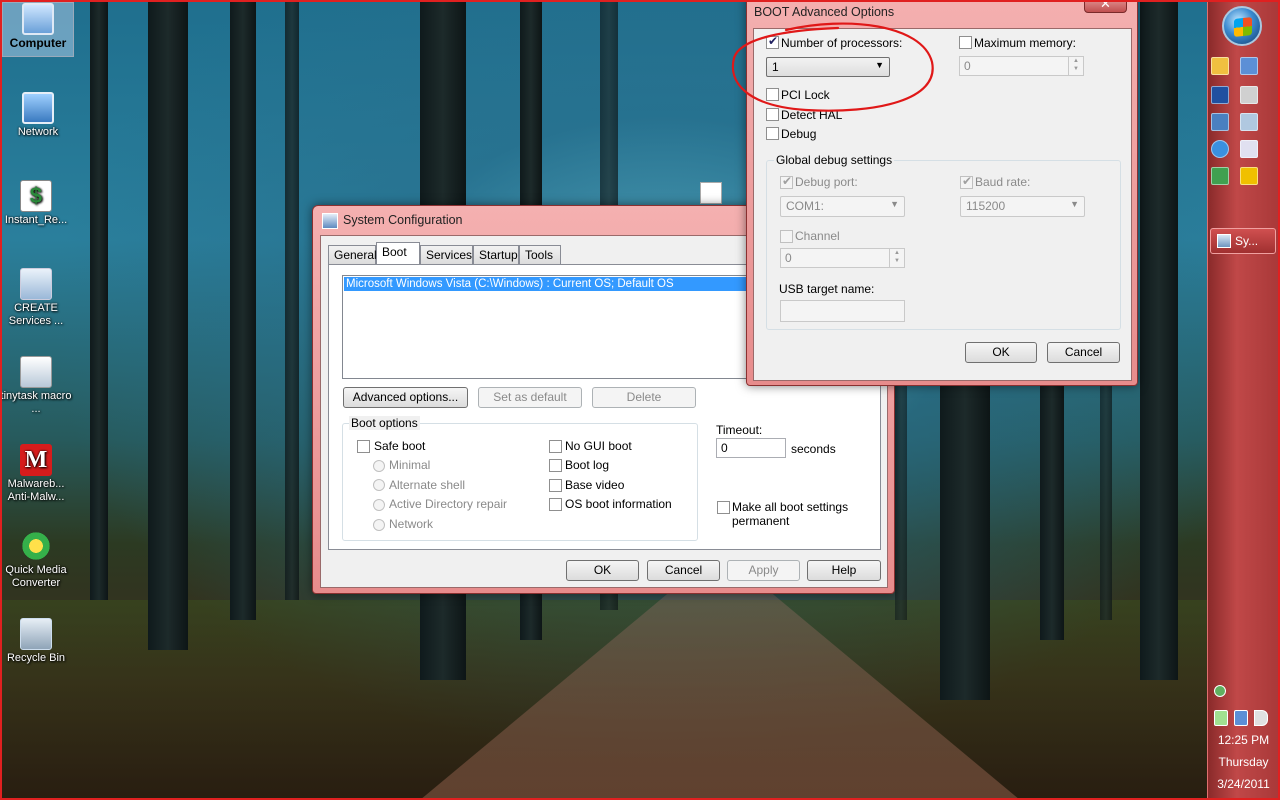 The image size is (1280, 800). What do you see at coordinates (739, 430) in the screenshot?
I see `timeout-label: Timeout:` at bounding box center [739, 430].